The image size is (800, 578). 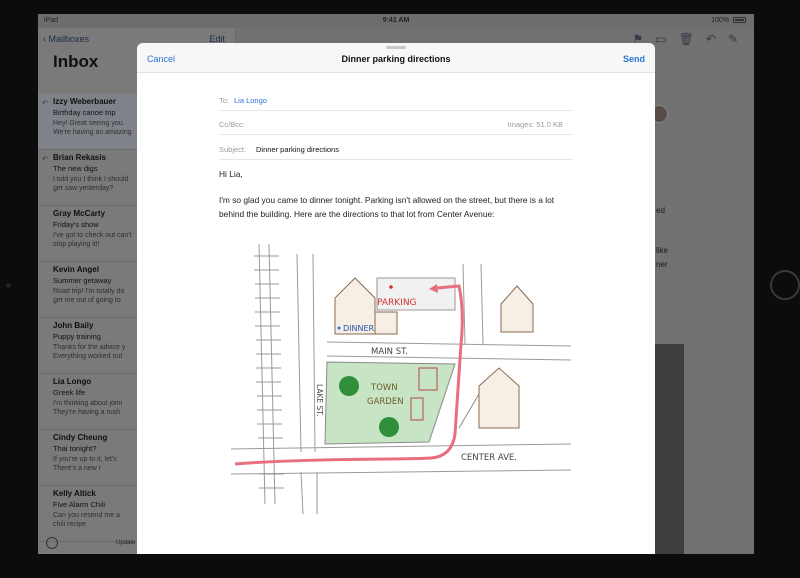 I want to click on town-label: TOWN, so click(x=384, y=388).